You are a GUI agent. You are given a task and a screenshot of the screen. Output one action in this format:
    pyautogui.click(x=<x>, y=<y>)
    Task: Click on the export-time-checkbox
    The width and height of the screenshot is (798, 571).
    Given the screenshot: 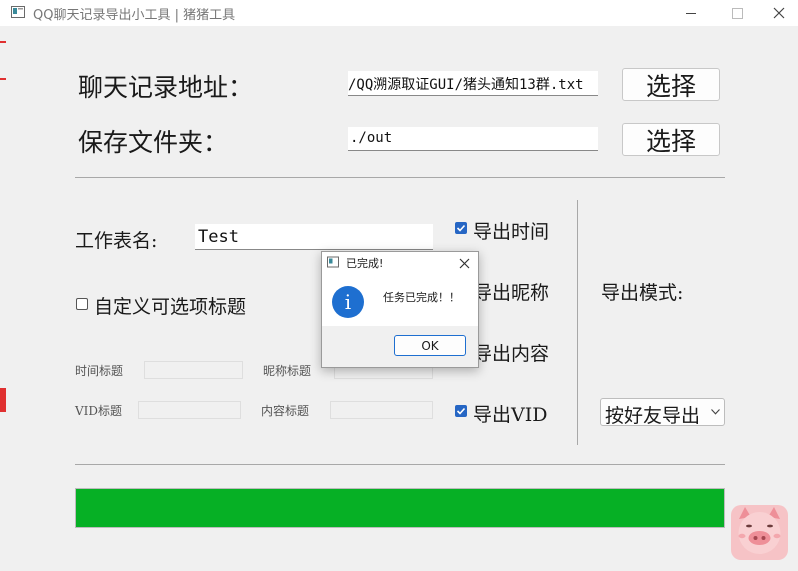 What is the action you would take?
    pyautogui.click(x=461, y=228)
    